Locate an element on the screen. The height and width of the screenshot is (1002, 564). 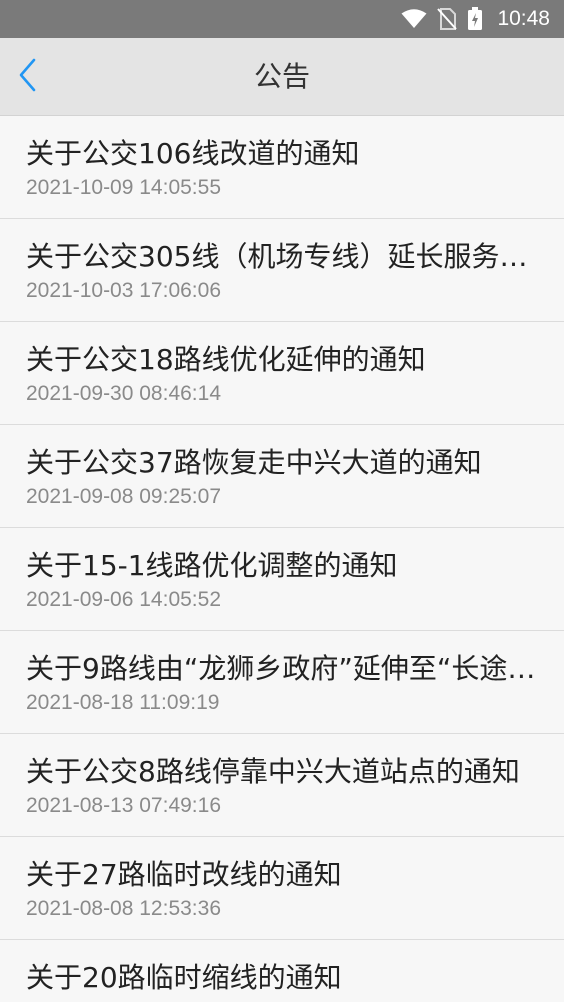
status-icons: 10:48 is located at coordinates (475, 19).